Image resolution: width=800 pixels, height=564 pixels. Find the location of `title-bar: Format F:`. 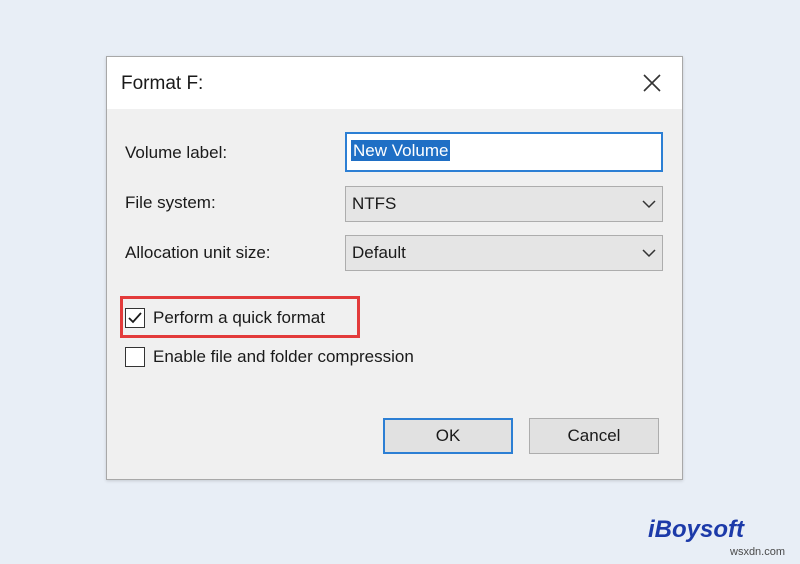

title-bar: Format F: is located at coordinates (394, 83).